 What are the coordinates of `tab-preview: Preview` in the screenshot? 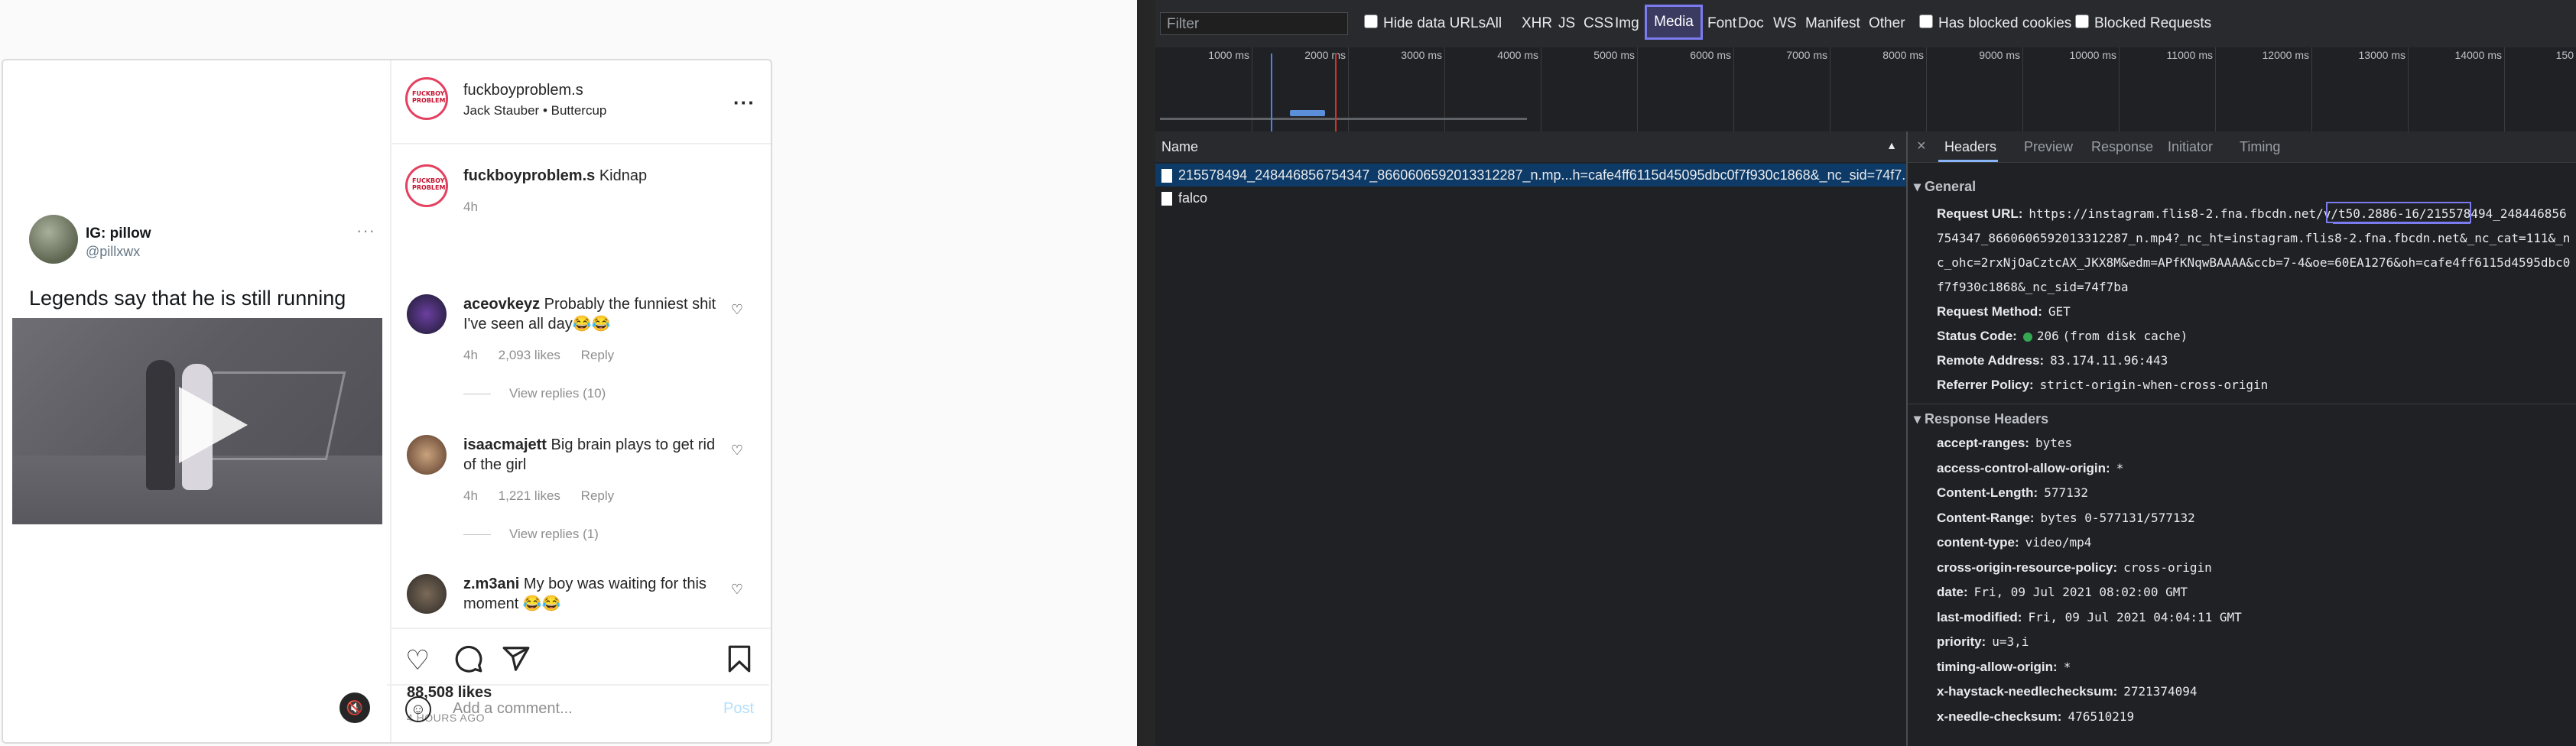 It's located at (2048, 147).